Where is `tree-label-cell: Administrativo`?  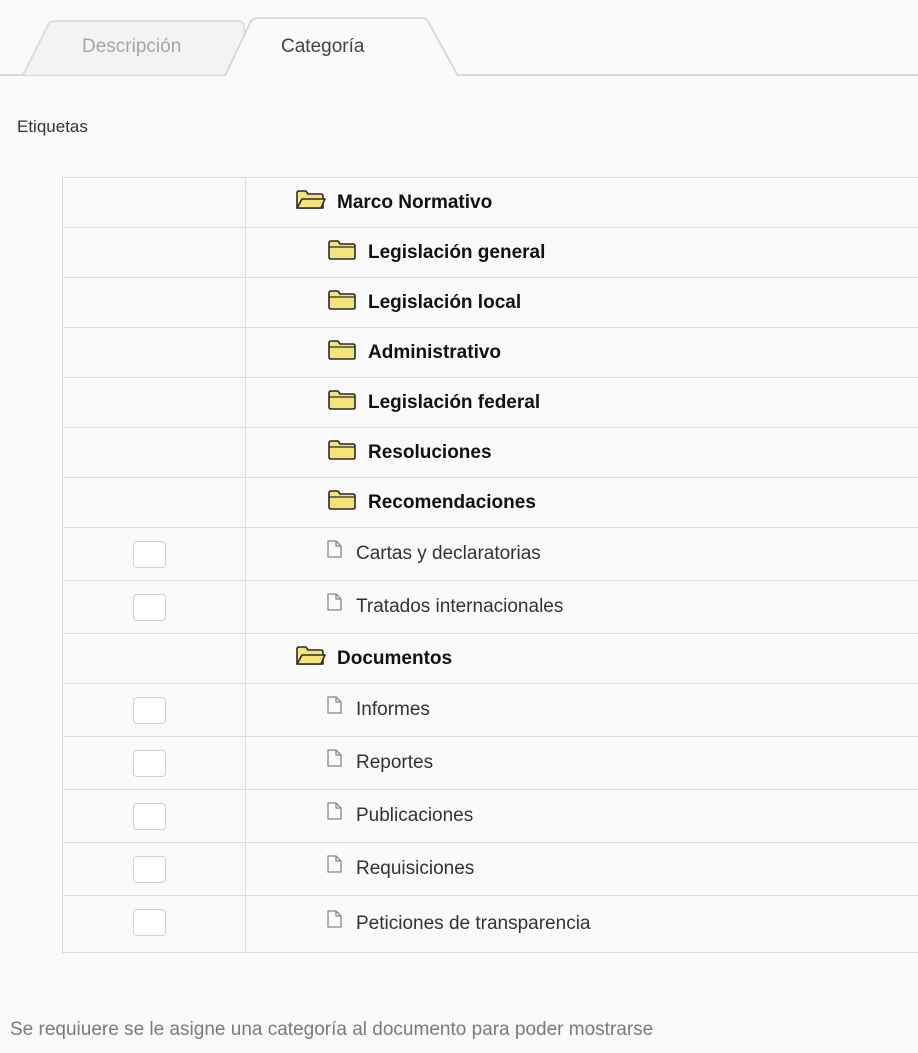
tree-label-cell: Administrativo is located at coordinates (582, 352).